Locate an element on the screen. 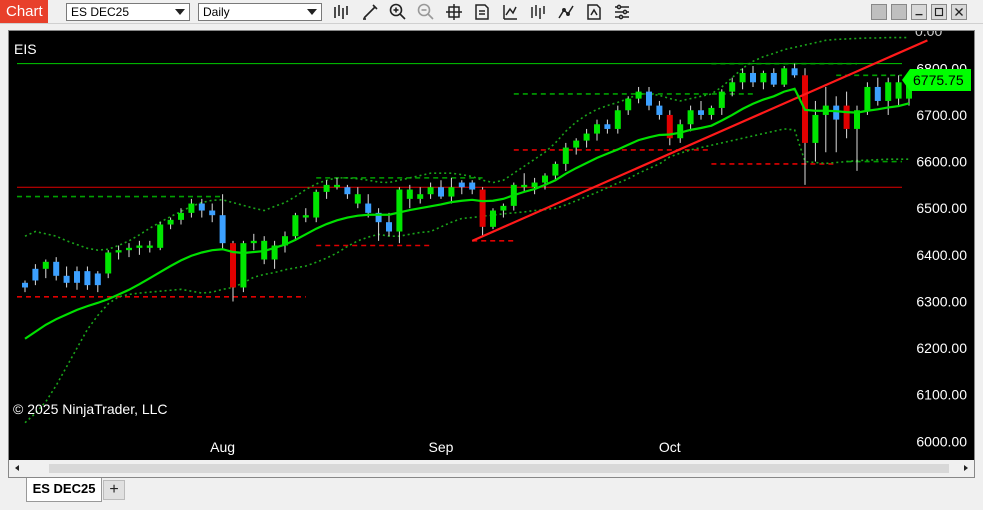  chart-toolbar: Chart ES DEC25 Daily is located at coordinates (491, 12).